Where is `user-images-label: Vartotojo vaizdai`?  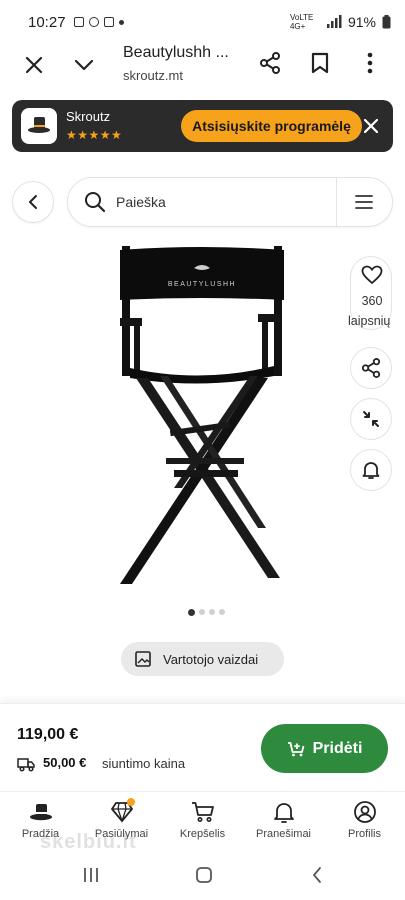
user-images-label: Vartotojo vaizdai is located at coordinates (211, 659).